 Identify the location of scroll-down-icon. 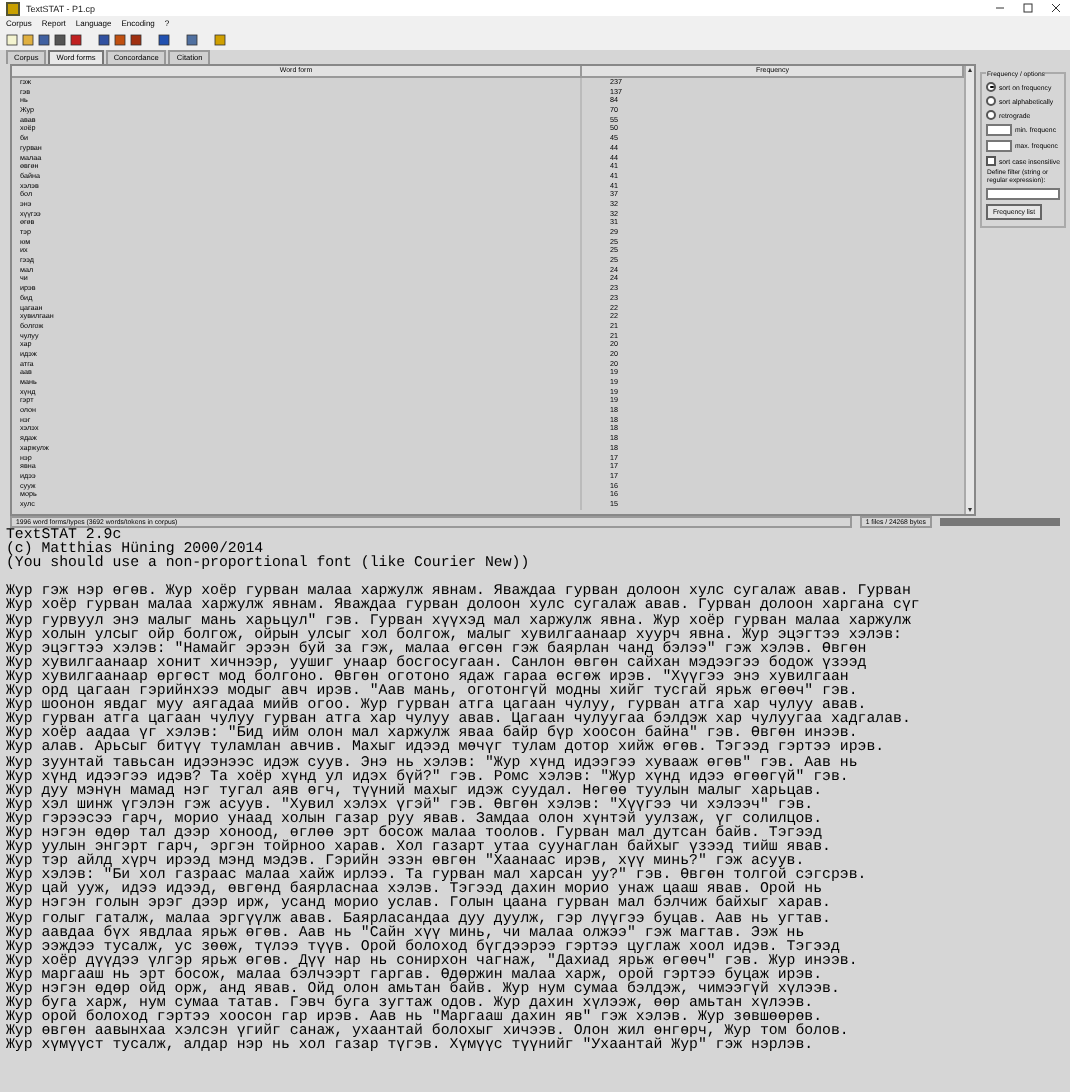
(970, 510).